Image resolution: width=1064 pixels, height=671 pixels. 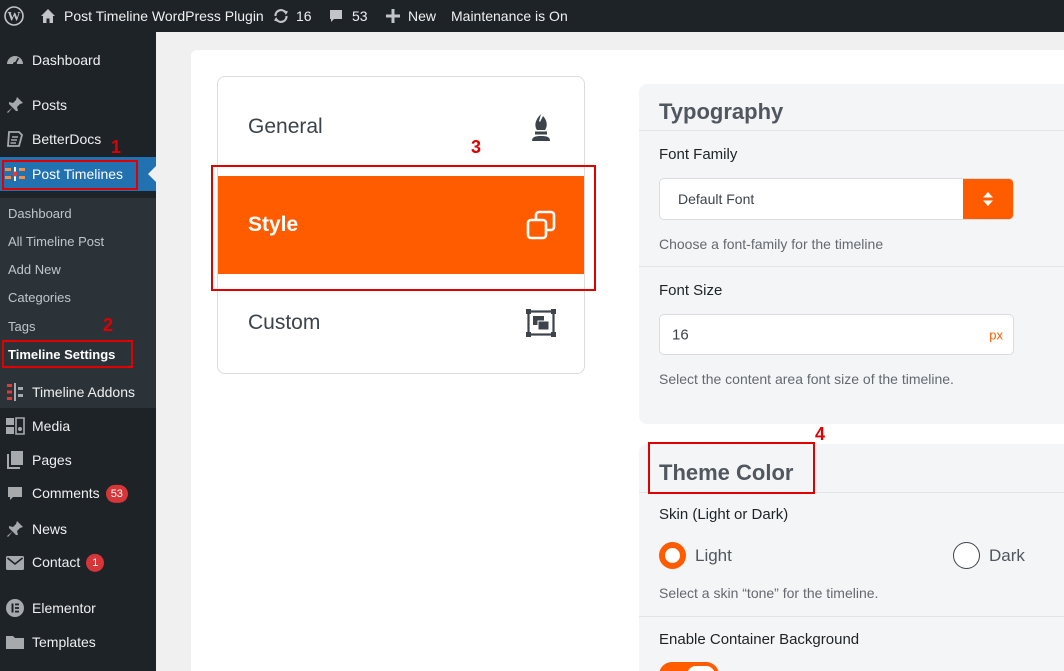 What do you see at coordinates (713, 556) in the screenshot?
I see `skin-light-label: Light` at bounding box center [713, 556].